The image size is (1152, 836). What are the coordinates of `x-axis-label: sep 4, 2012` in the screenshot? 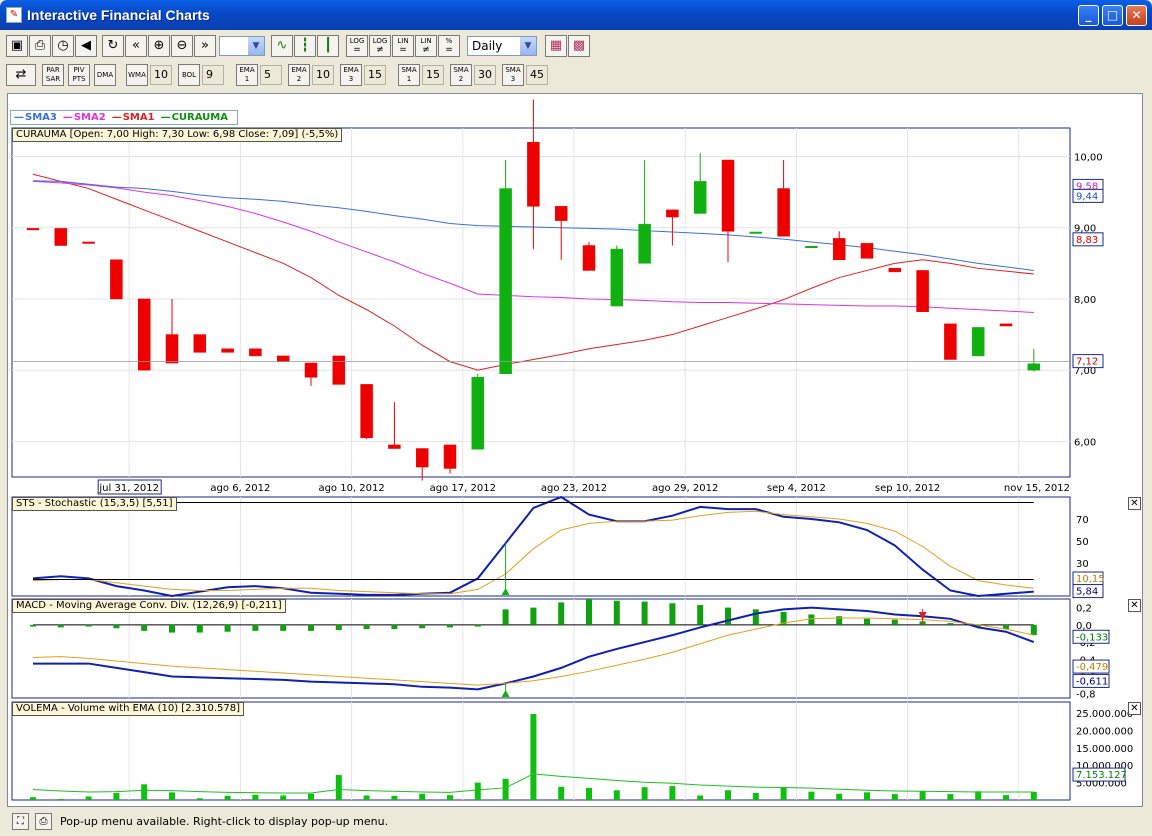 It's located at (796, 488).